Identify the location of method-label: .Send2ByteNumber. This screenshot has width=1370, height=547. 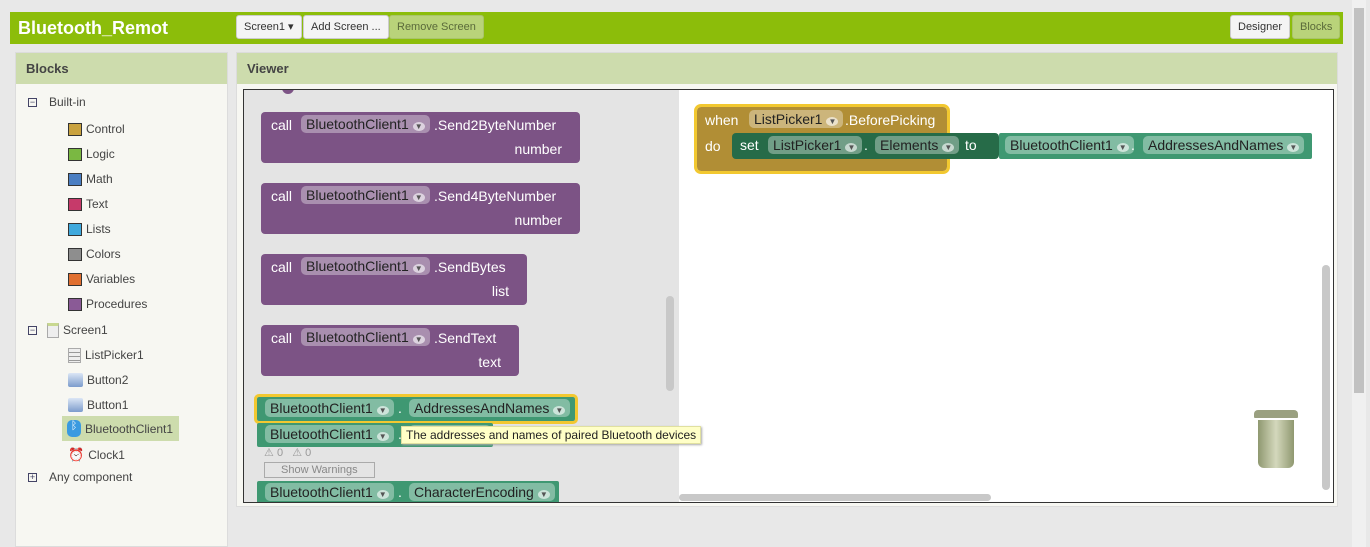
(495, 125).